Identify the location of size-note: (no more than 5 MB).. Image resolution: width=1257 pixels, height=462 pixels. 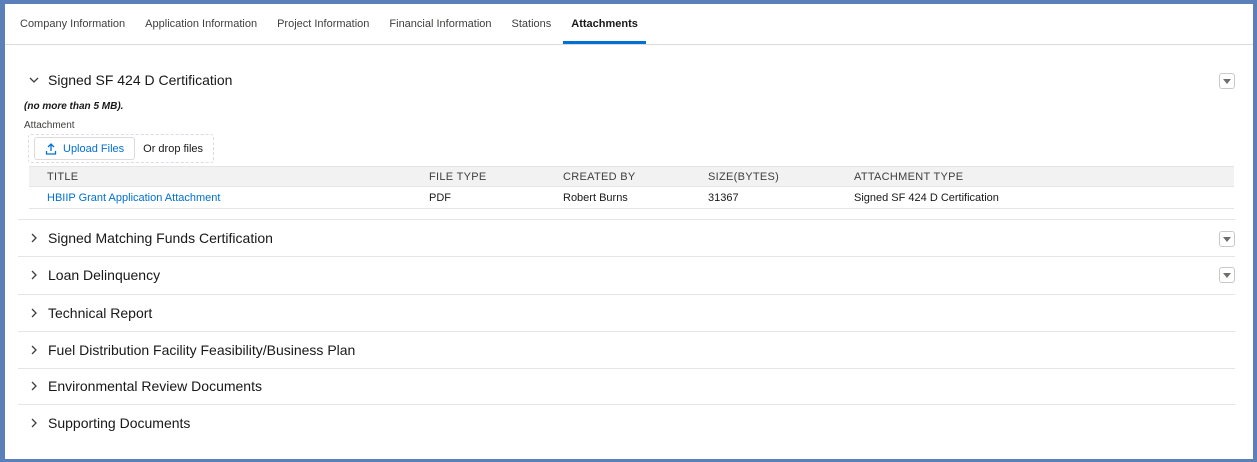
(74, 106).